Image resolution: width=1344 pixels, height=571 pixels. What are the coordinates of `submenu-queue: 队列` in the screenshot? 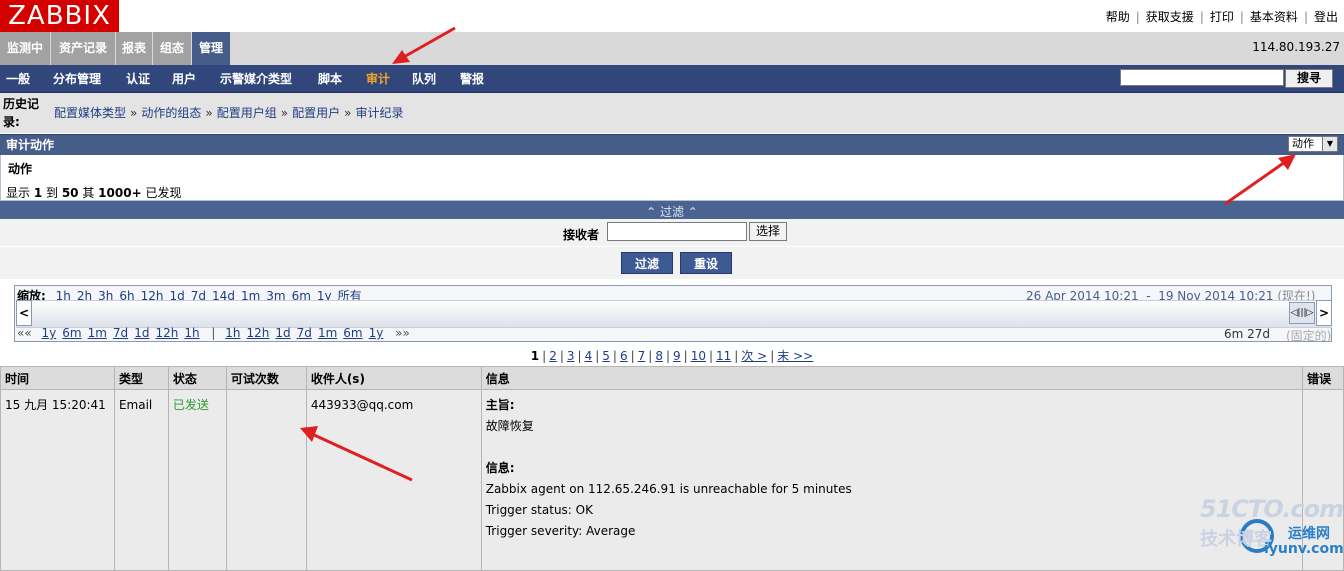 It's located at (424, 78).